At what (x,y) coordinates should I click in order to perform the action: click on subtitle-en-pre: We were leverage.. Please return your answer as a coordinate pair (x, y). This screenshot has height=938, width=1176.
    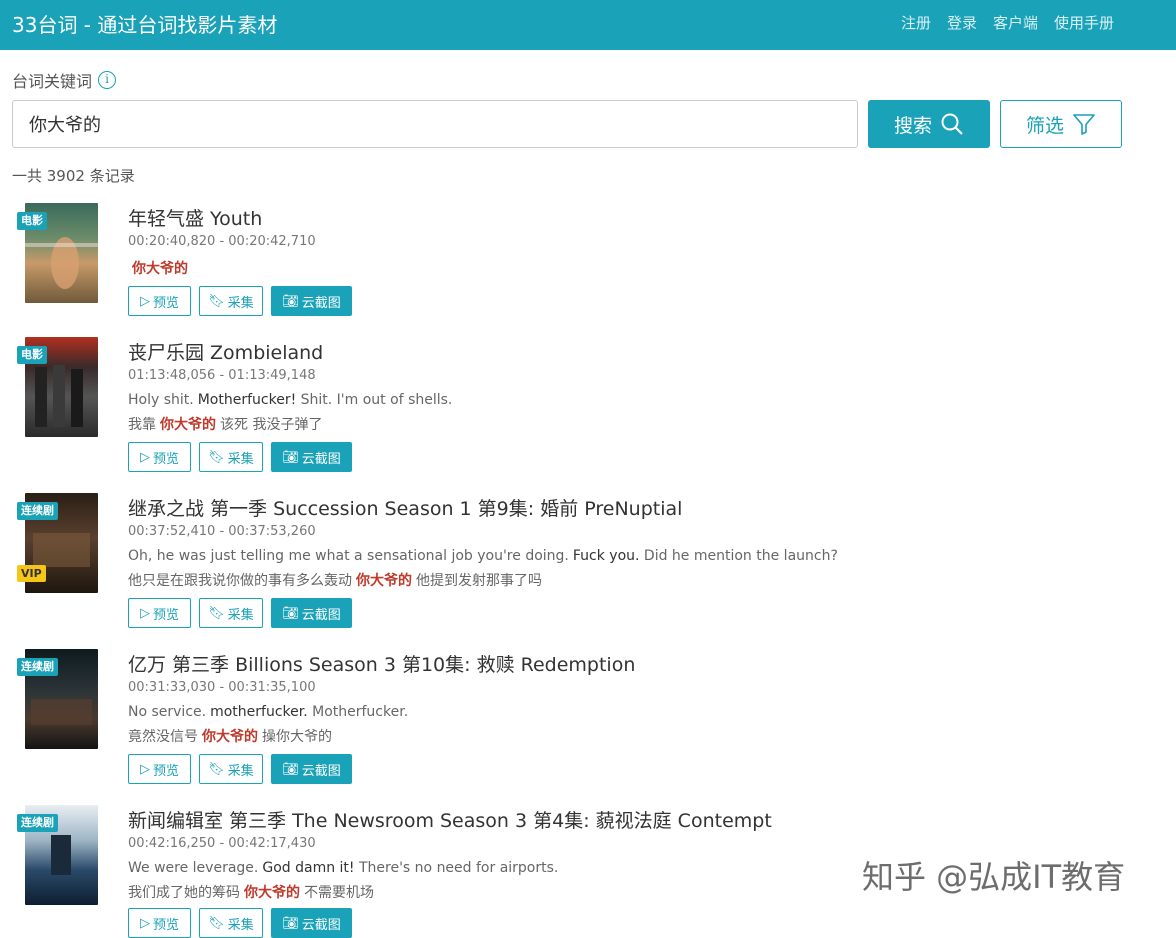
    Looking at the image, I should click on (193, 868).